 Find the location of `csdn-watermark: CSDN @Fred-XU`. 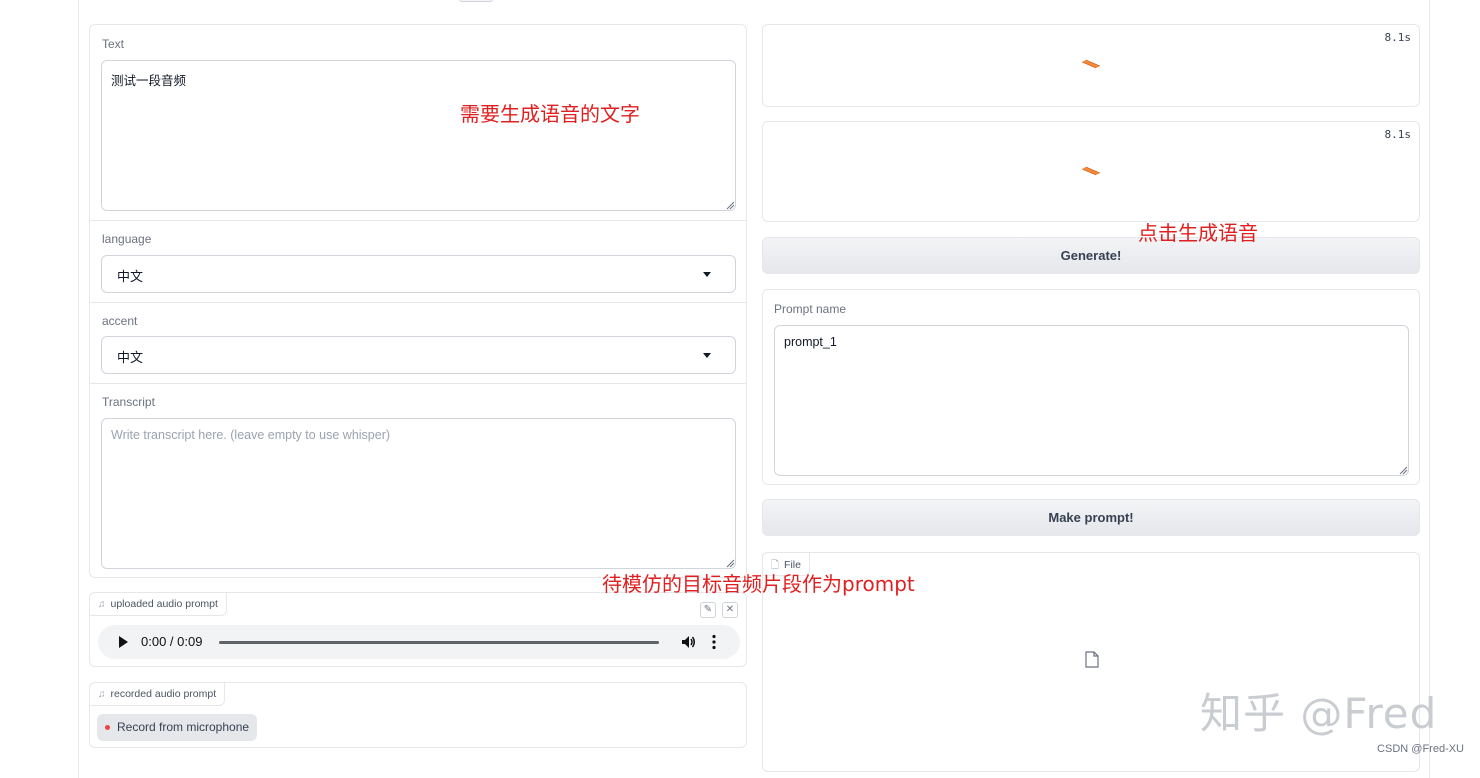

csdn-watermark: CSDN @Fred-XU is located at coordinates (1420, 749).